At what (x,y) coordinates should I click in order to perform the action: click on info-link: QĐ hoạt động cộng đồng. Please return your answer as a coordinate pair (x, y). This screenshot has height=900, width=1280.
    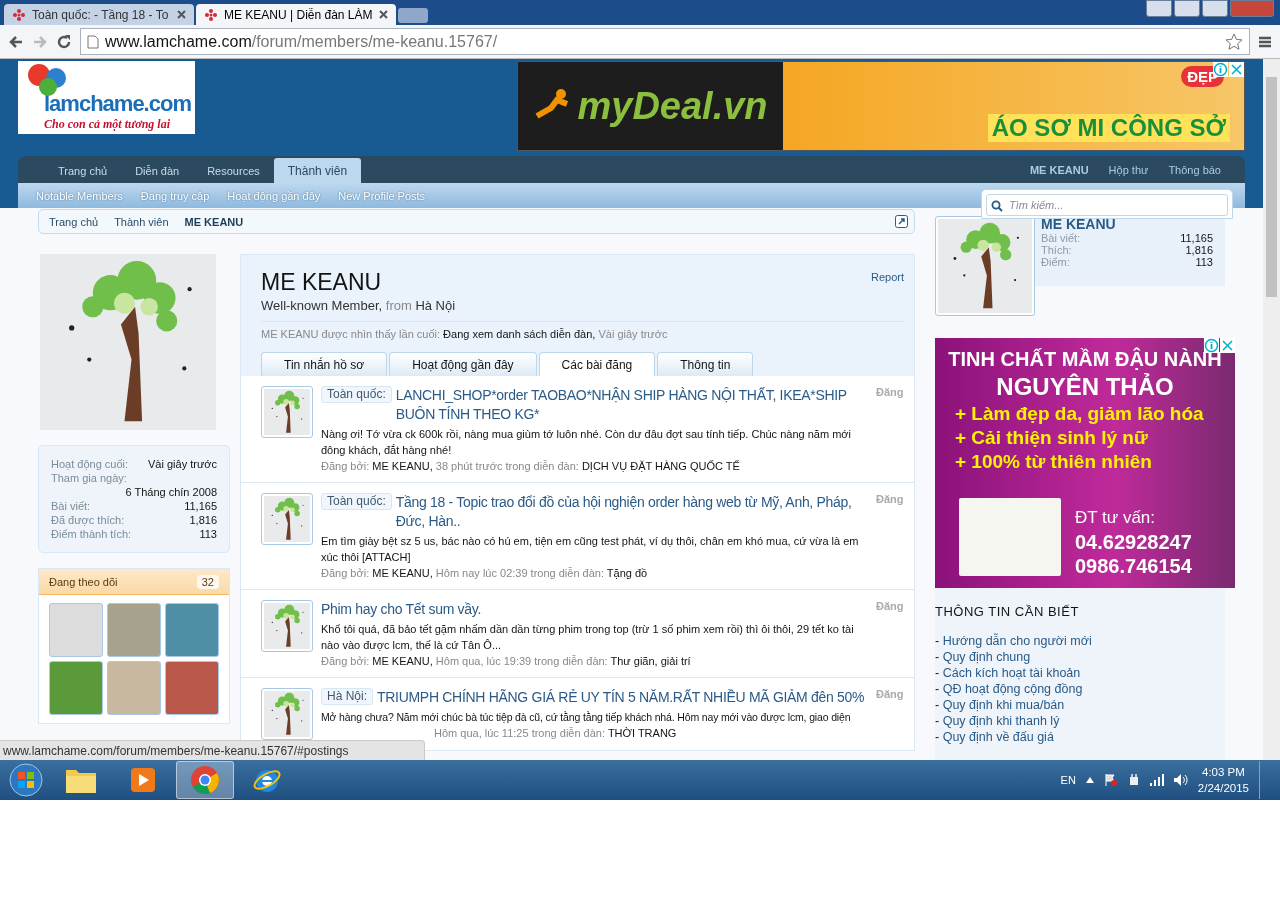
    Looking at the image, I should click on (1012, 689).